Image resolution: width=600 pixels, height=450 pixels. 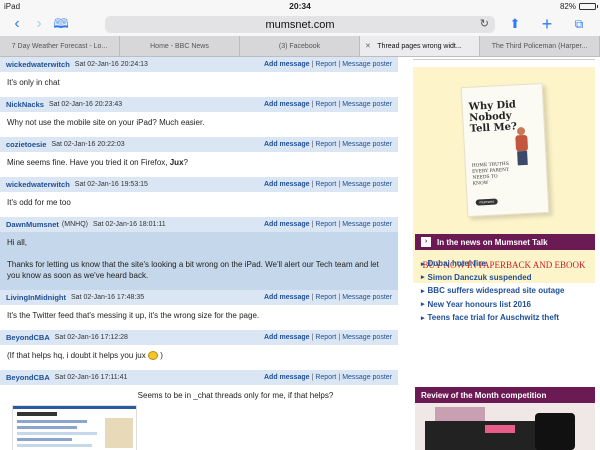 I want to click on mnhq-badge: (MNHQ), so click(x=74, y=224).